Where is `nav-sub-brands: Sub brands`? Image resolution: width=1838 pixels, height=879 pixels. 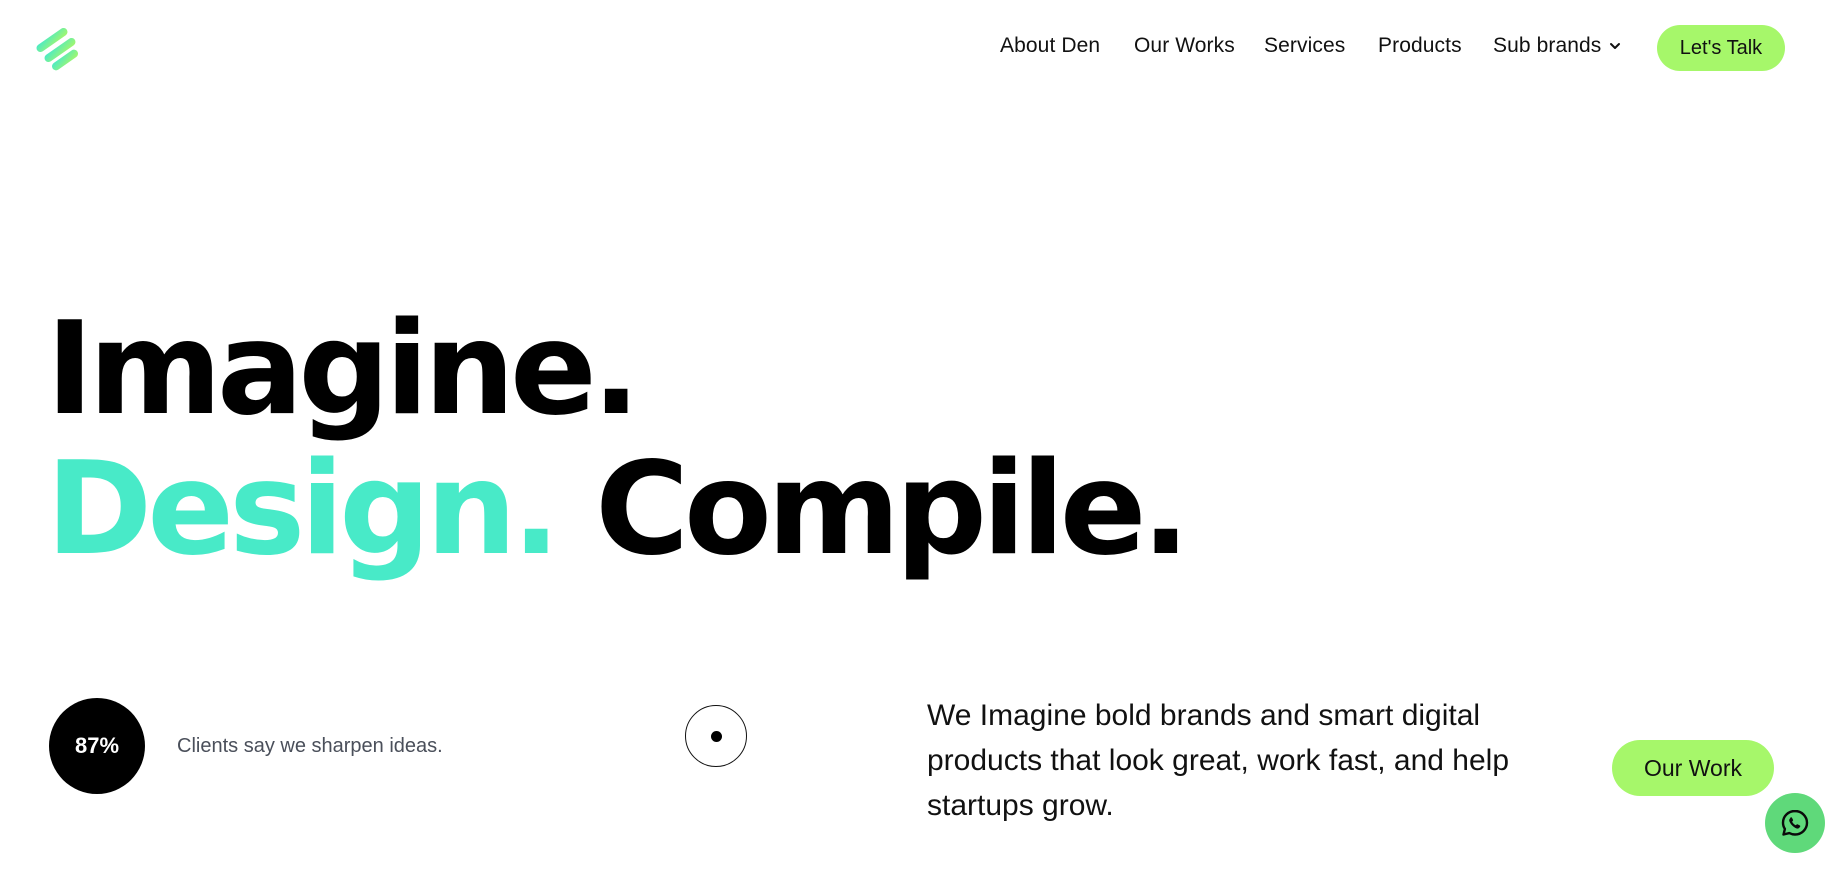 nav-sub-brands: Sub brands is located at coordinates (1557, 46).